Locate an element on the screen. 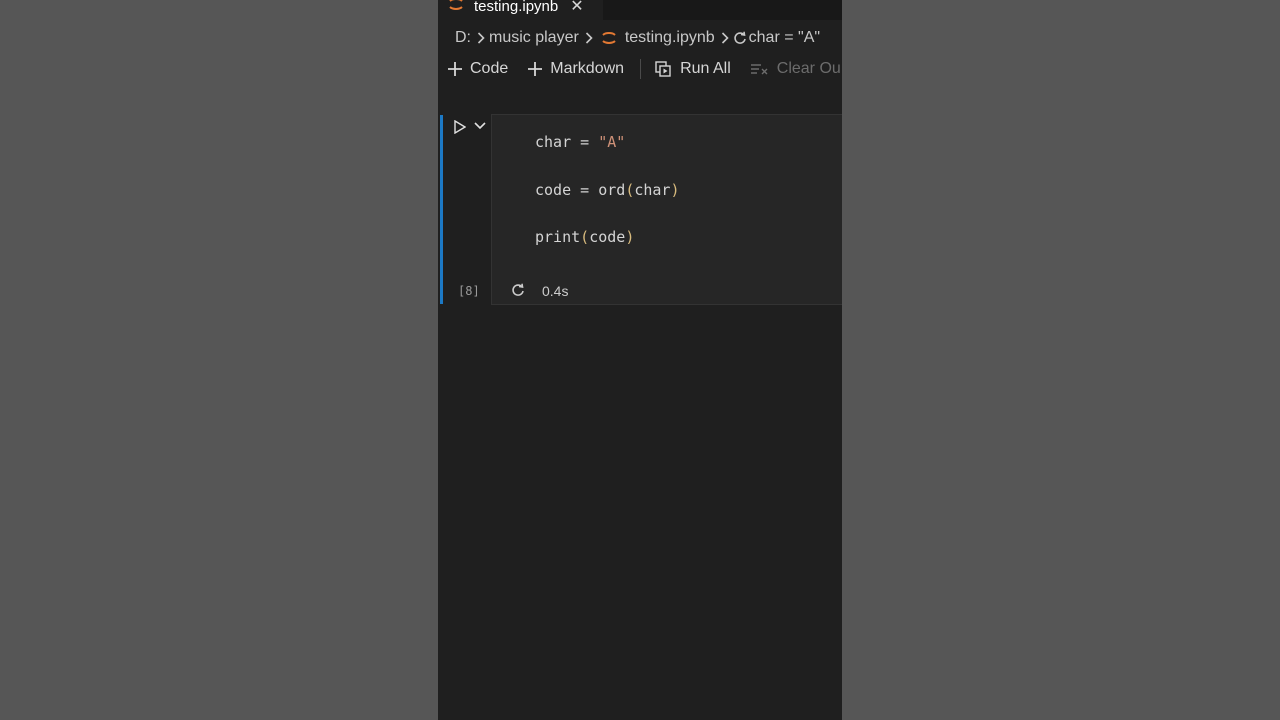 This screenshot has height=720, width=1280. breadcrumb: D: music player testing.ipynb char = "A" is located at coordinates (637, 38).